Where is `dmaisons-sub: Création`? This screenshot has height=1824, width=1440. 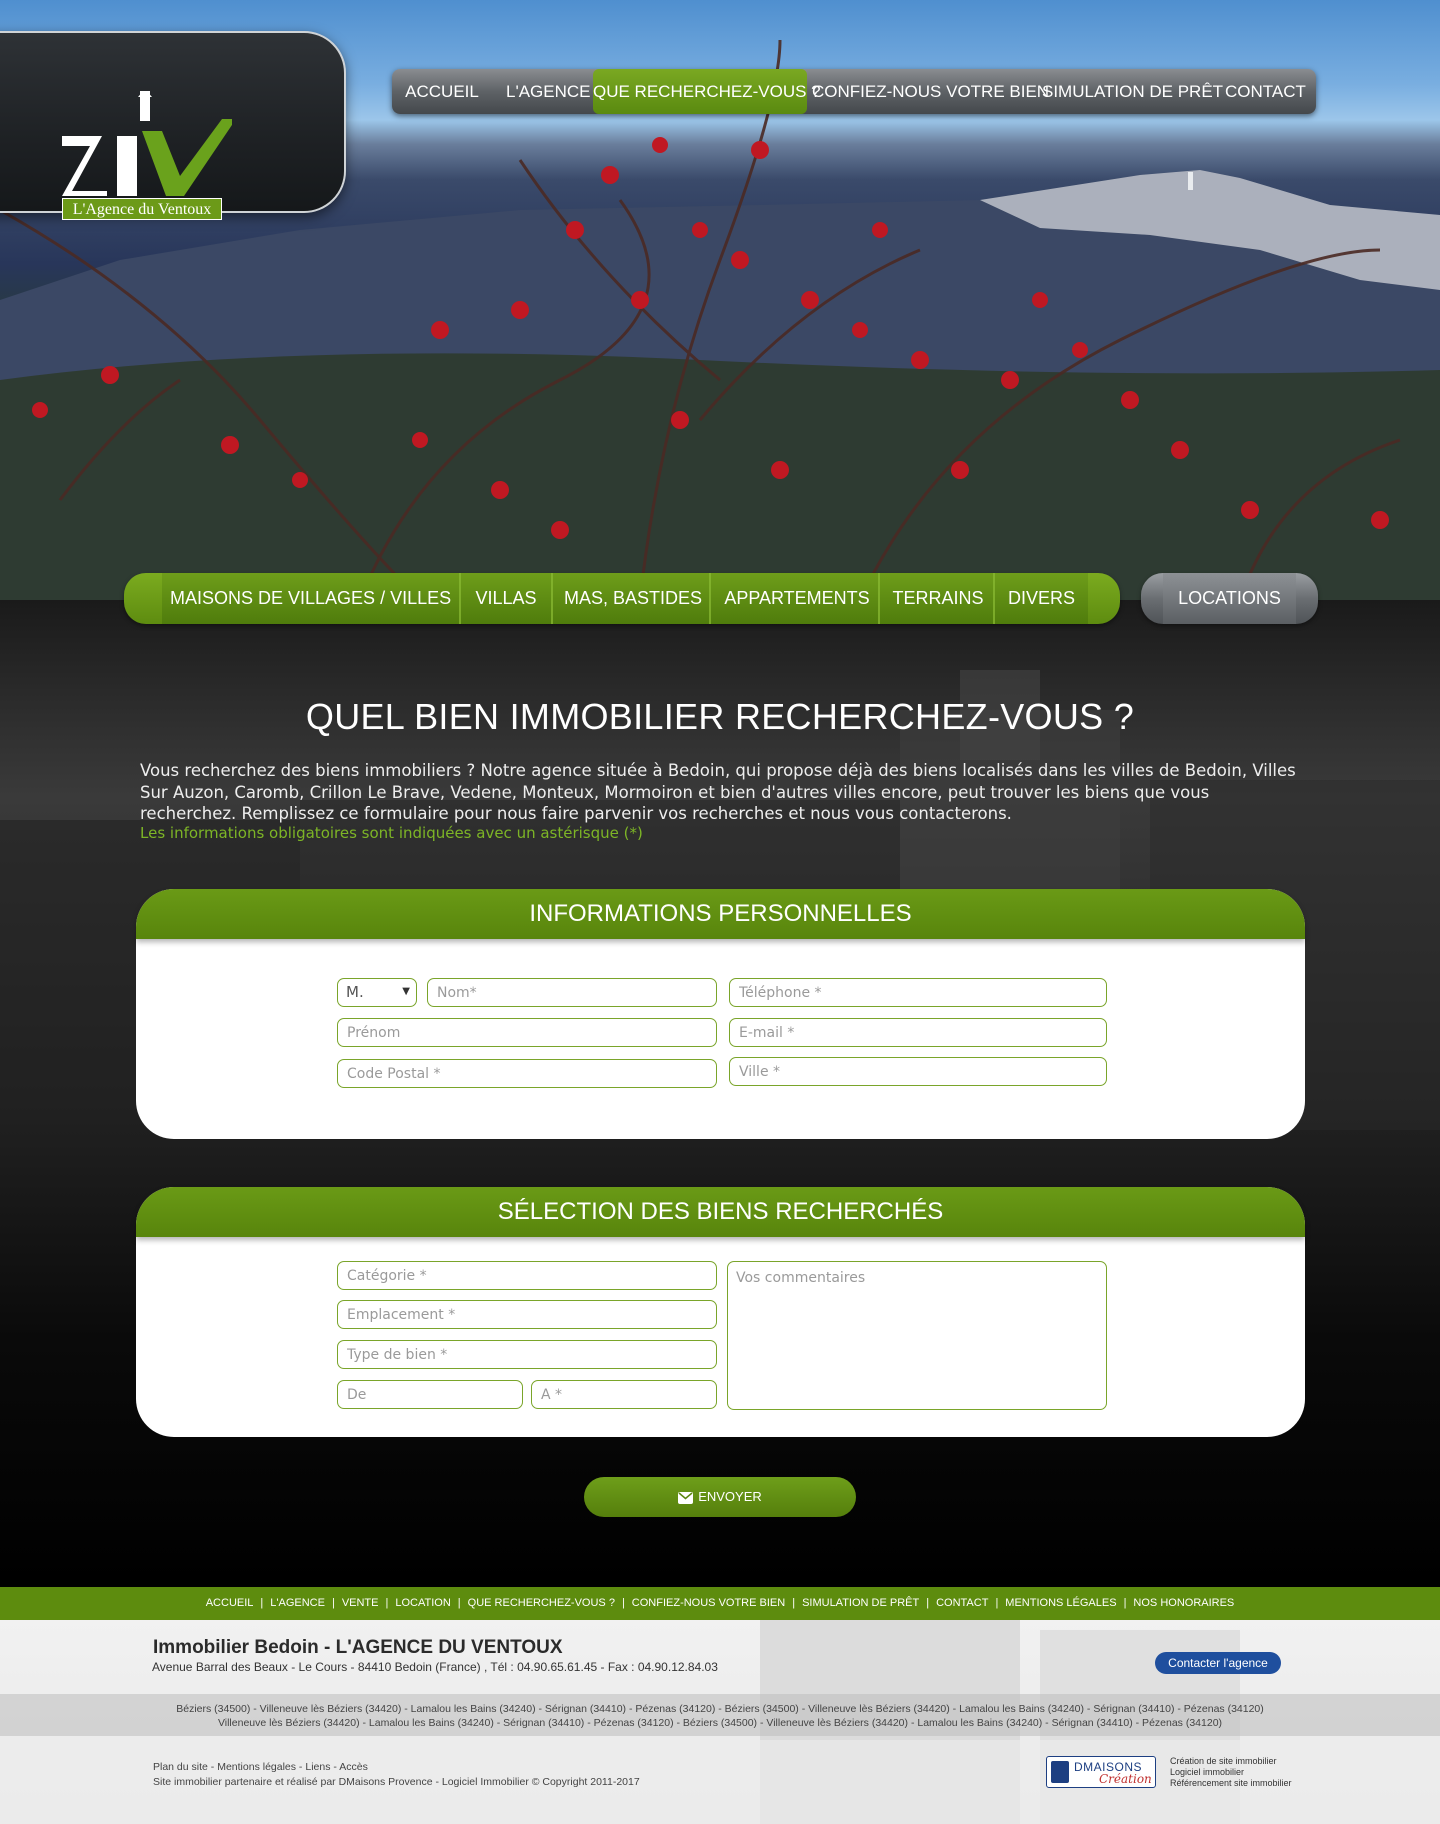 dmaisons-sub: Création is located at coordinates (1125, 1779).